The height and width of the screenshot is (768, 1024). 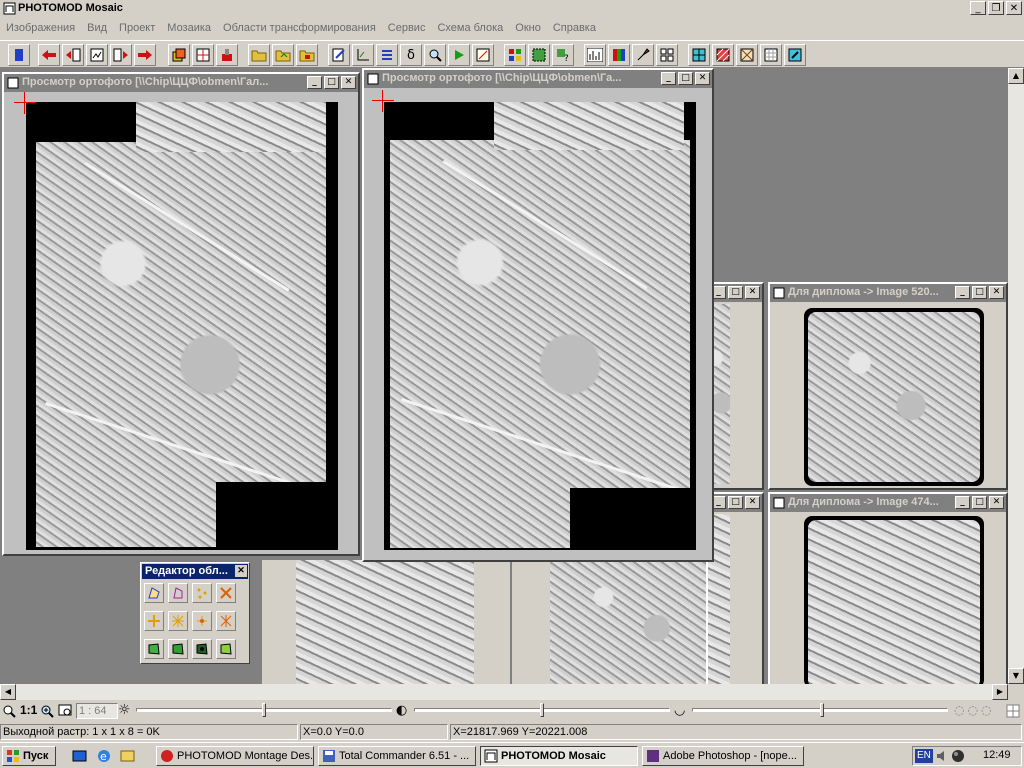 I want to click on region-green-icon, so click(x=154, y=649).